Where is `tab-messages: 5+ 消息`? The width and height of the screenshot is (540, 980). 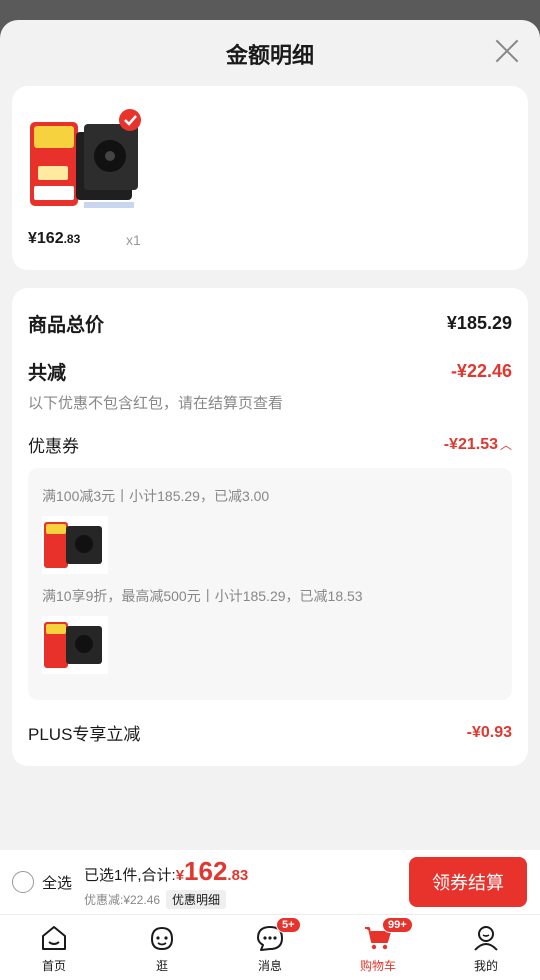
tab-messages: 5+ 消息 is located at coordinates (270, 947).